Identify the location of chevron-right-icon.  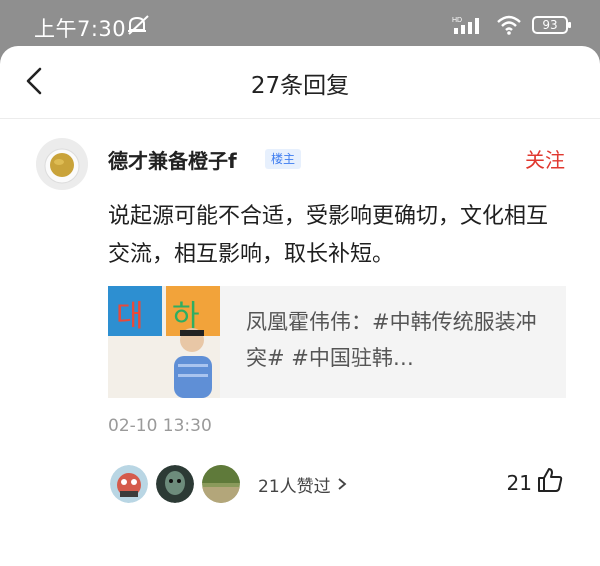
(342, 484).